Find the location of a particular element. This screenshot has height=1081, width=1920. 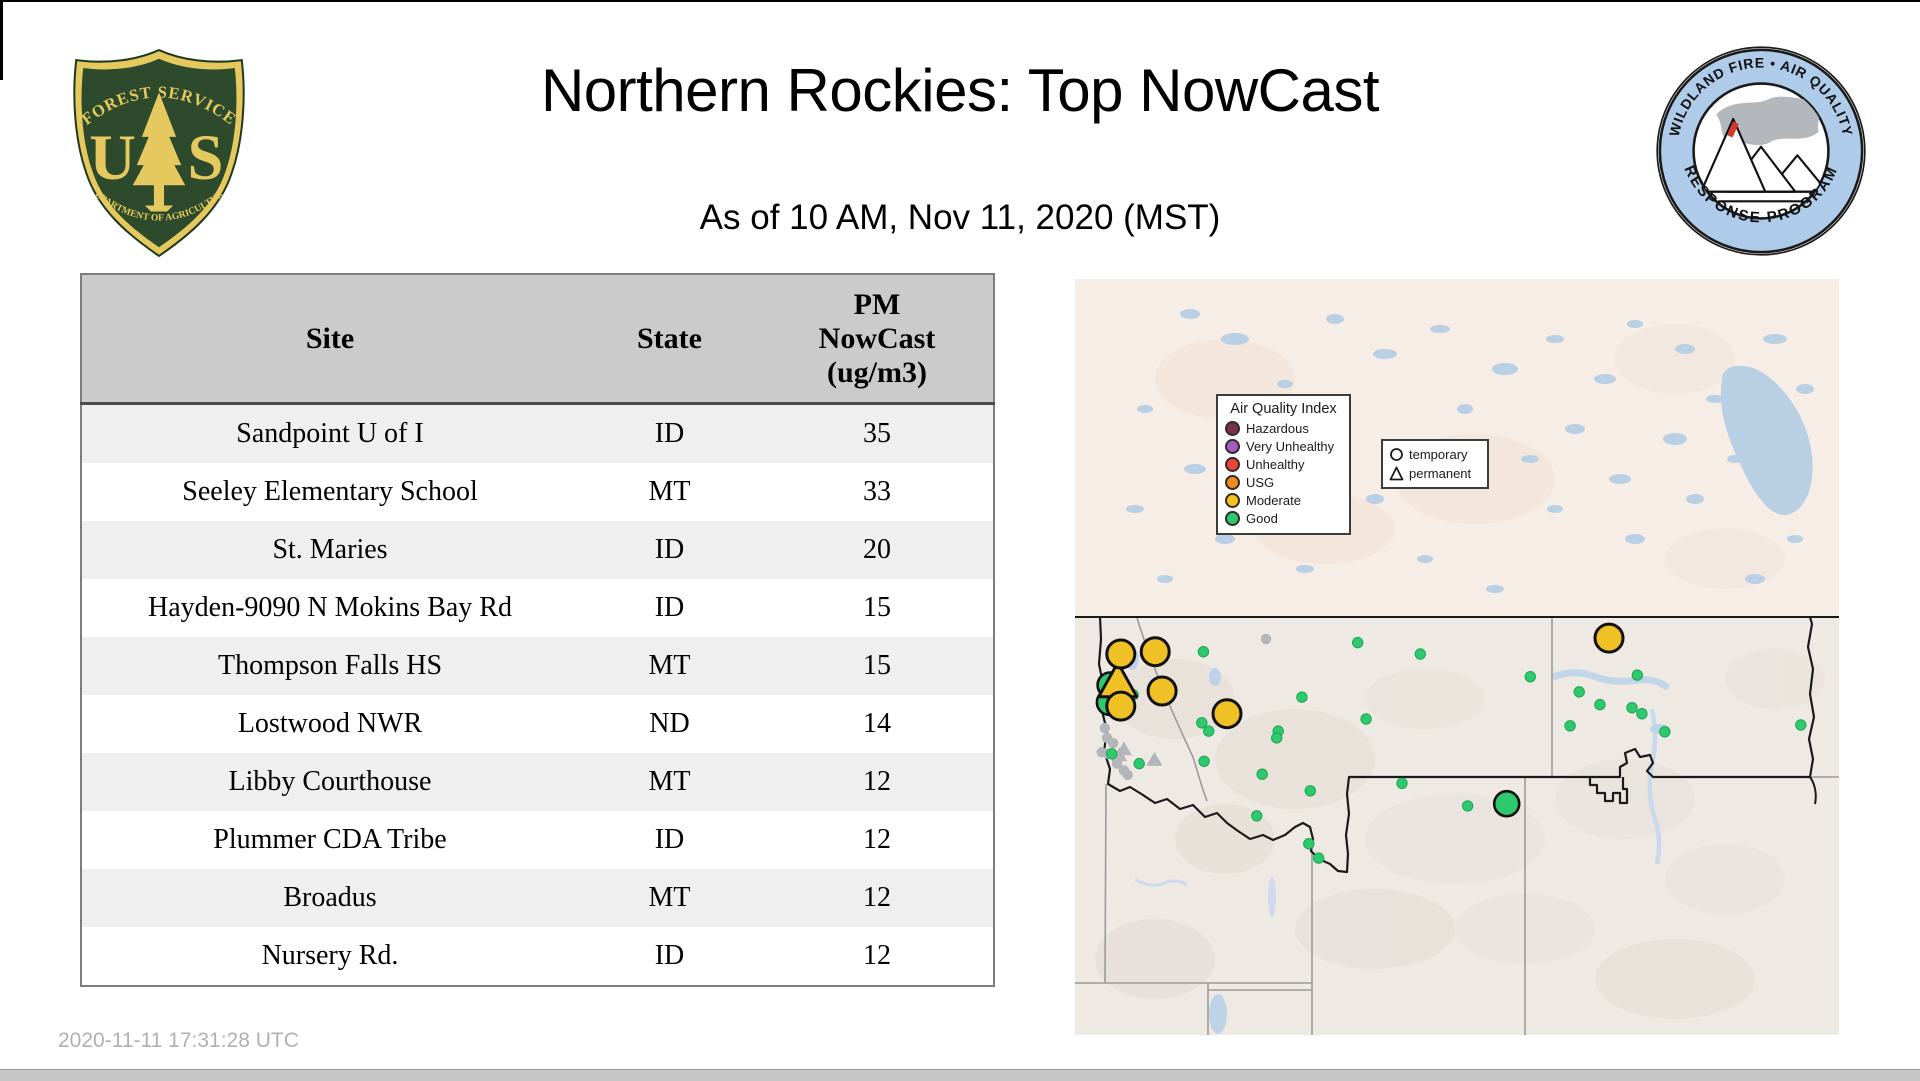

aqi-legend-label: Good is located at coordinates (1262, 518).